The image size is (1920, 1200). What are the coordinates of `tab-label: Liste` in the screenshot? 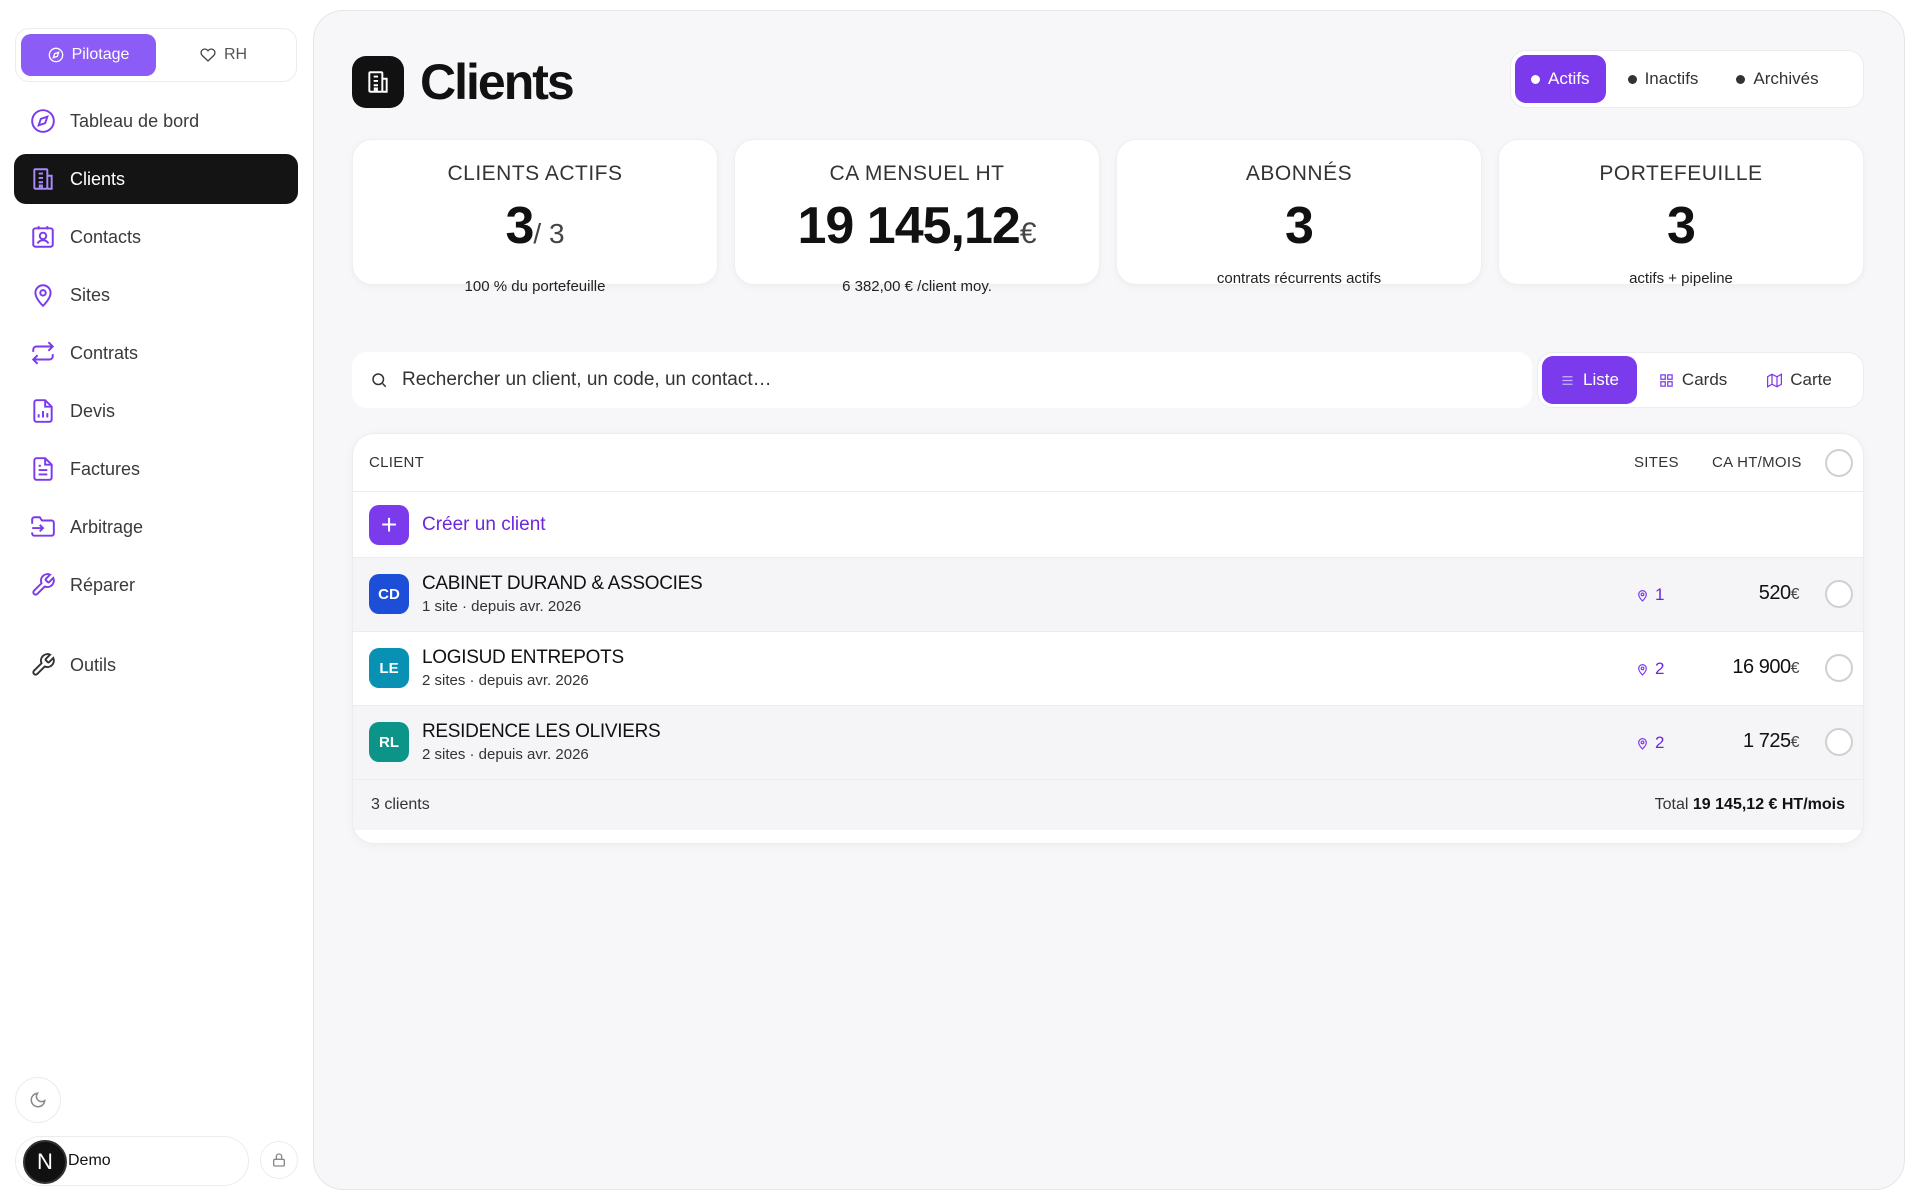 It's located at (1601, 379).